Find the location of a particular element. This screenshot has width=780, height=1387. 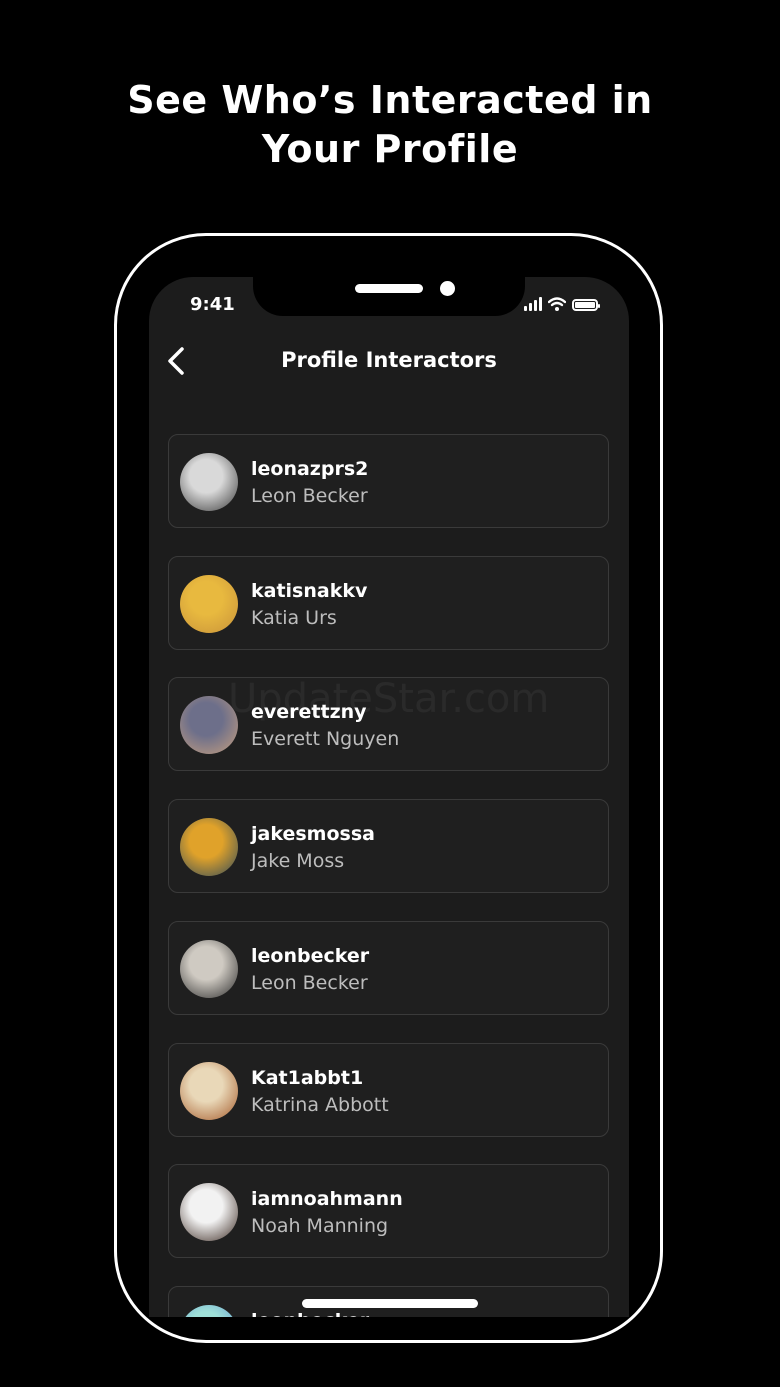

home-indicator is located at coordinates (390, 1303).